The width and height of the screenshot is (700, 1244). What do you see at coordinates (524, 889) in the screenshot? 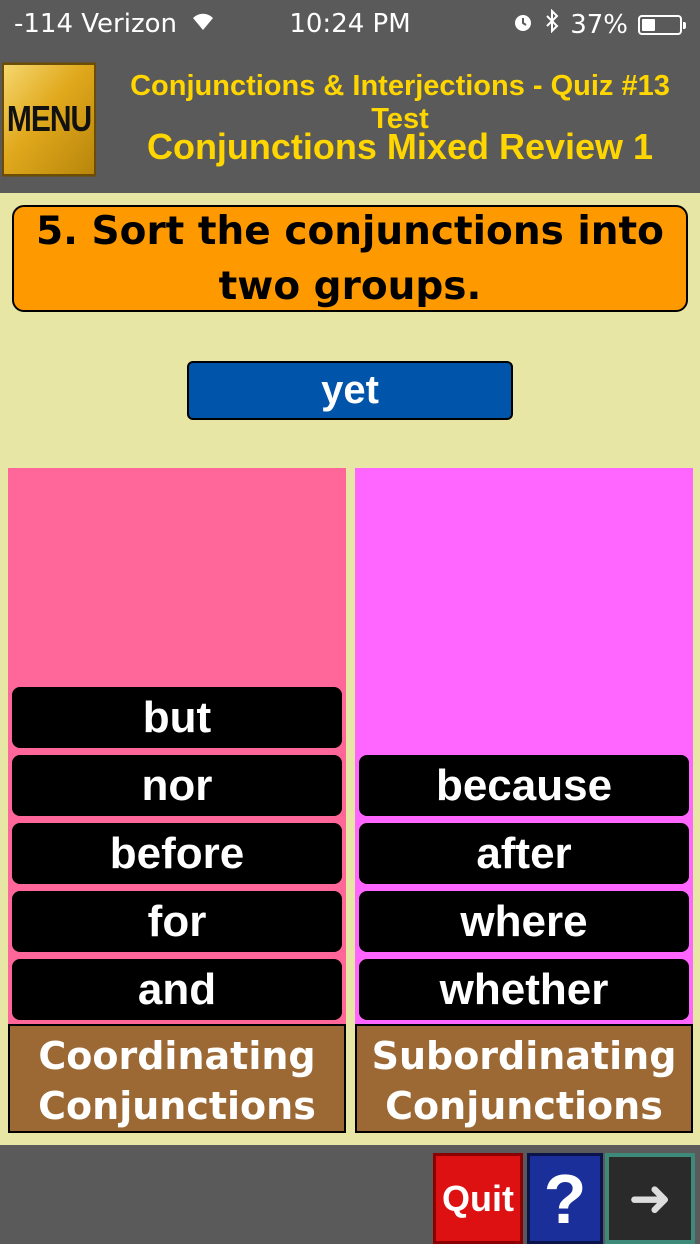
I see `subordinating-list: because after where whether` at bounding box center [524, 889].